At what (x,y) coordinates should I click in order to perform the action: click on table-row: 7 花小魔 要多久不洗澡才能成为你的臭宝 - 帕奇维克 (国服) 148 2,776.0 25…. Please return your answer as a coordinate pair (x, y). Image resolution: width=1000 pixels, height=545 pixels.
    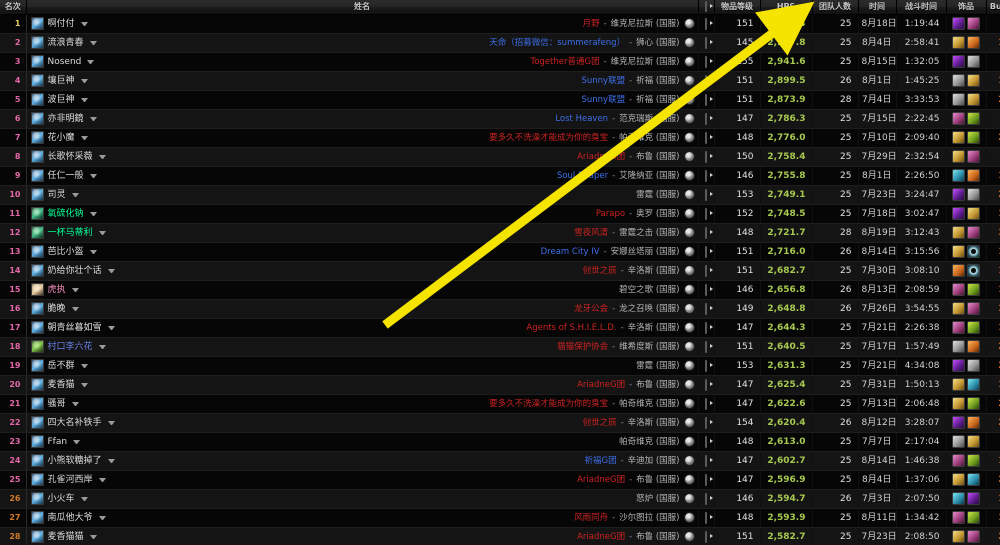
    Looking at the image, I should click on (500, 138).